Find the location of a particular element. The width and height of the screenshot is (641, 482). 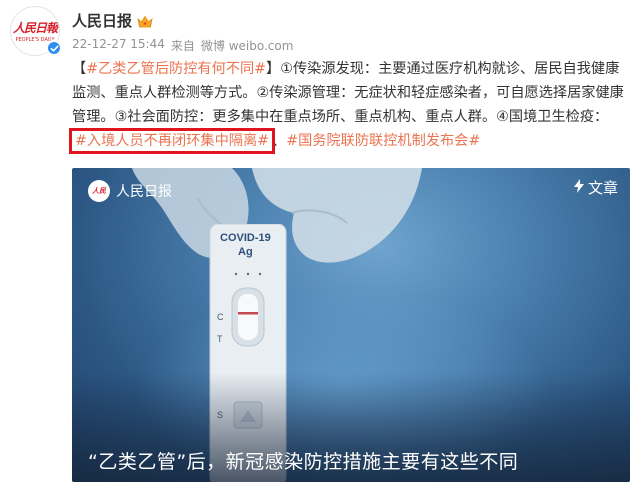

card-label-ag: Ag is located at coordinates (245, 252).